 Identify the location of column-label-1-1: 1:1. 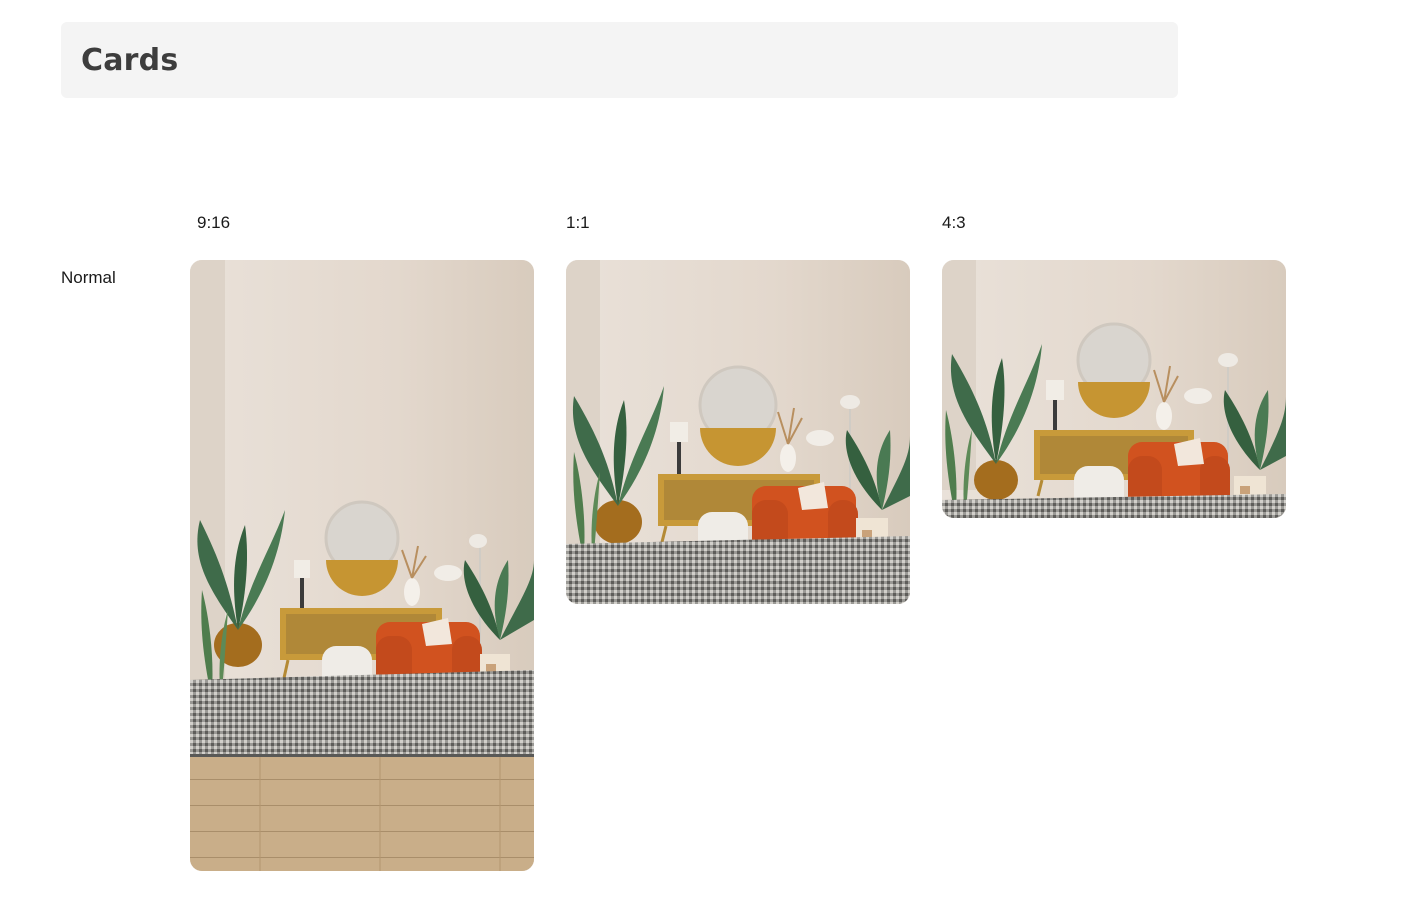
(578, 222).